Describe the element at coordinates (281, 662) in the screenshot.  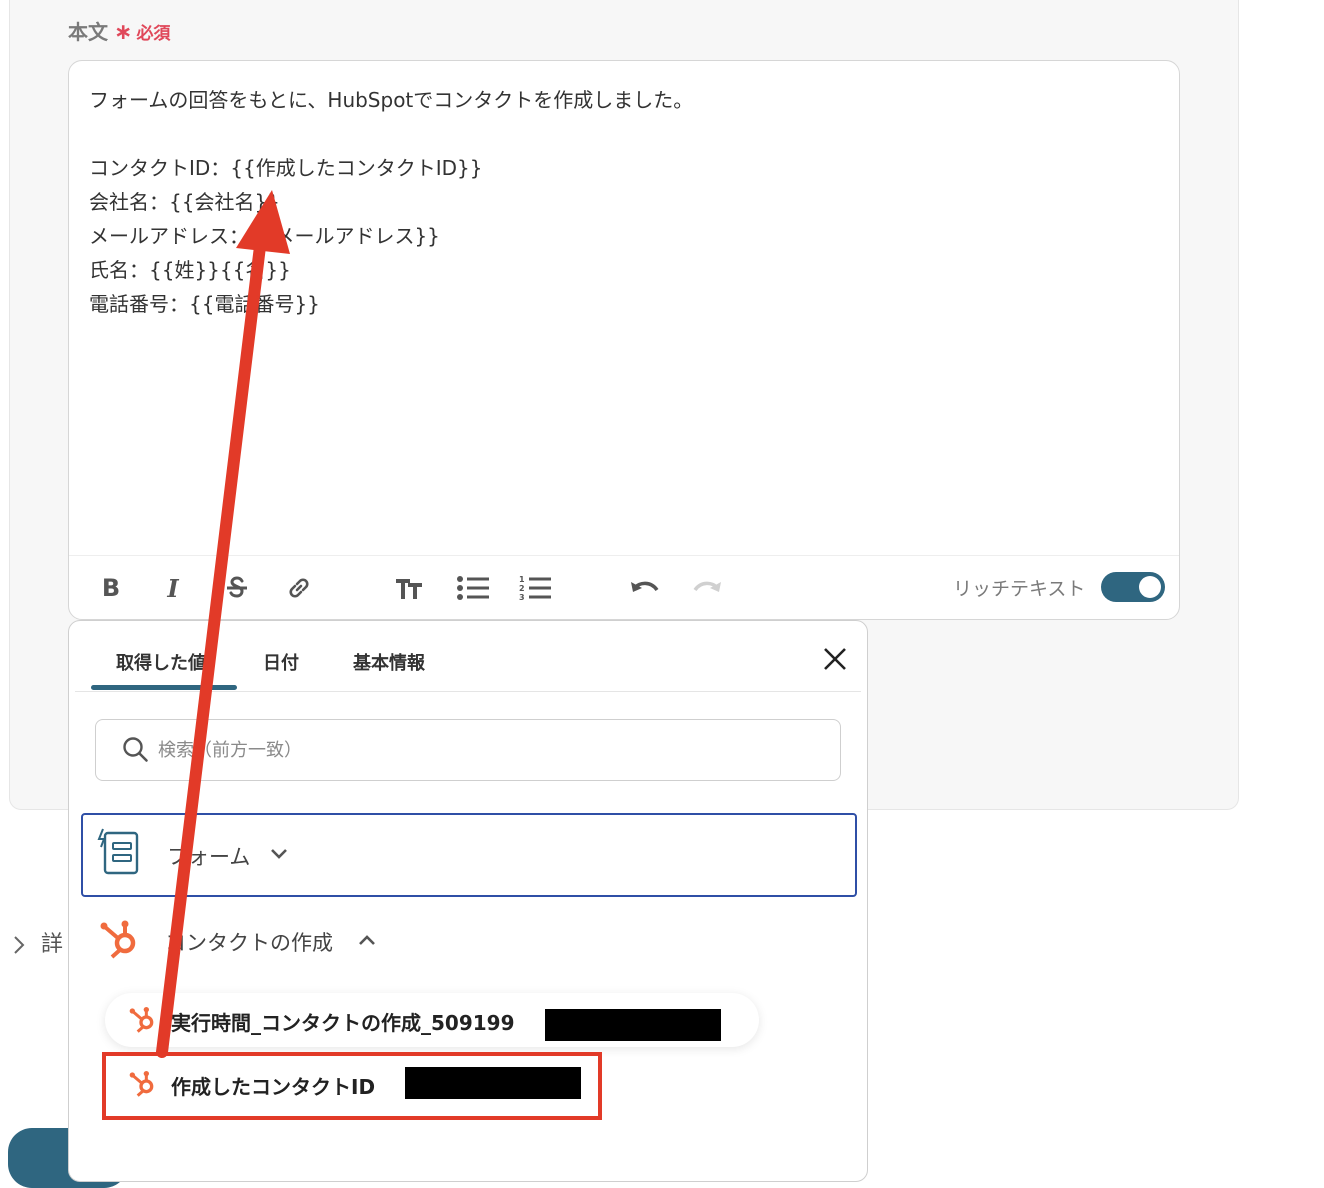
I see `tab-date: 日付` at that location.